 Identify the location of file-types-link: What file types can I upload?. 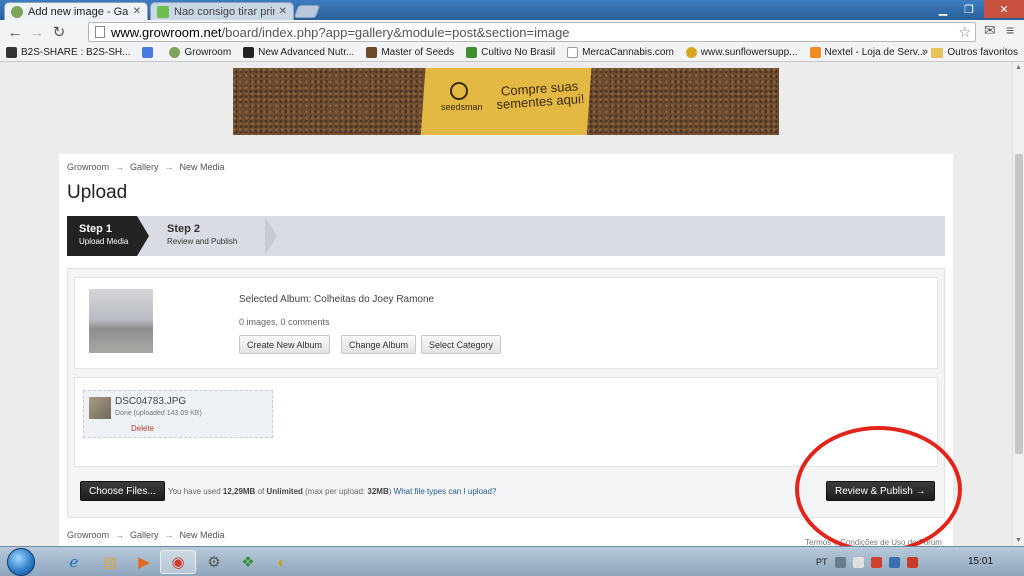
(445, 491).